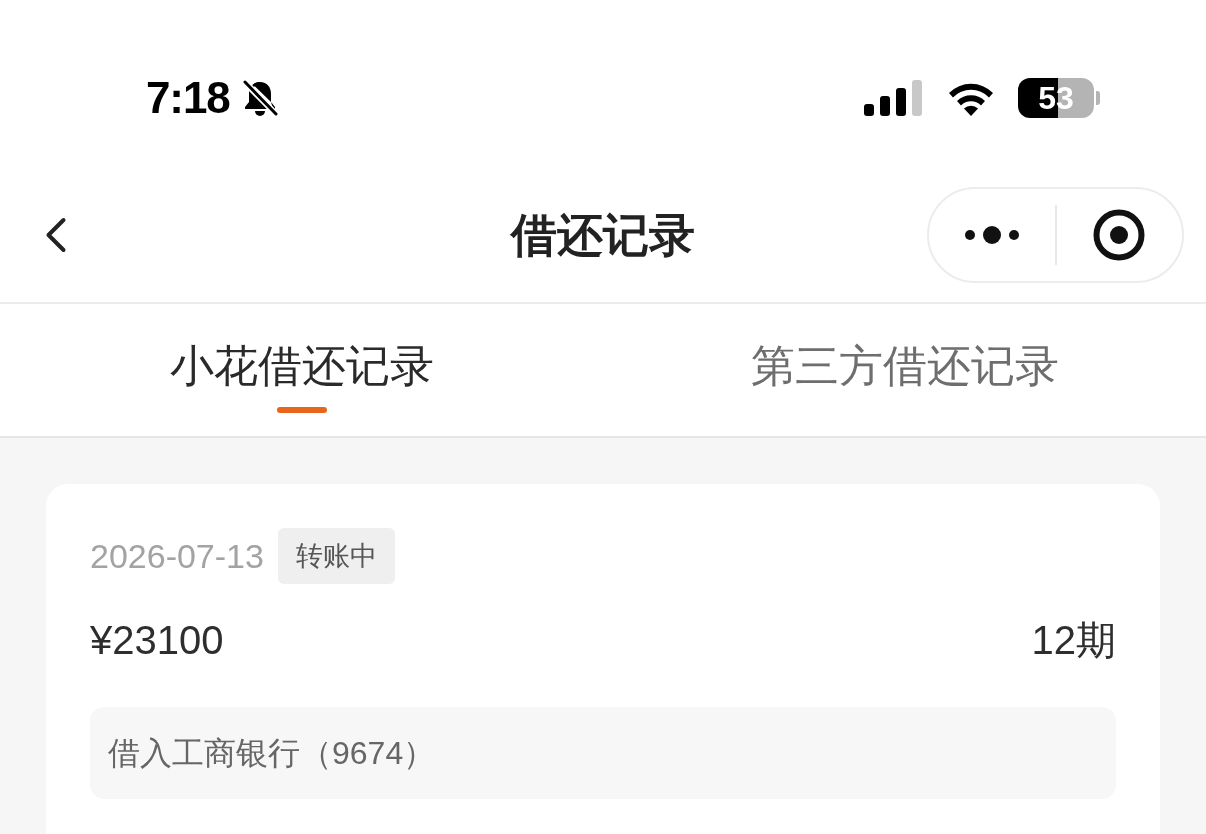  I want to click on status-tag: 转账中, so click(336, 556).